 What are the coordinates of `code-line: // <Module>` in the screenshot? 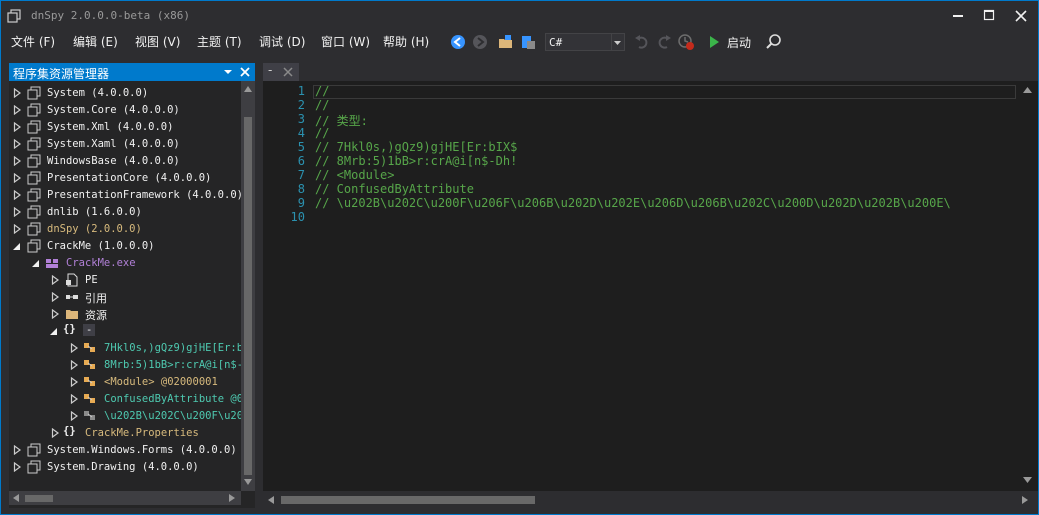 It's located at (354, 175).